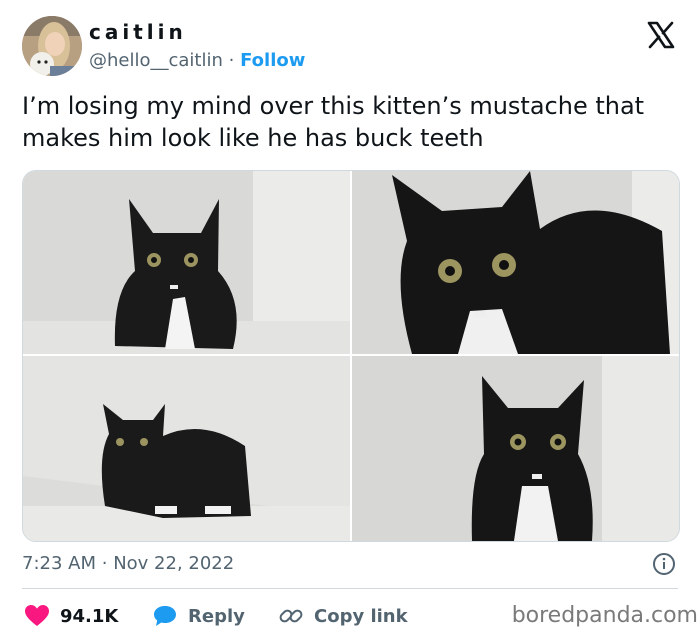 This screenshot has height=642, width=700. I want to click on copy-link-label: Copy link, so click(361, 616).